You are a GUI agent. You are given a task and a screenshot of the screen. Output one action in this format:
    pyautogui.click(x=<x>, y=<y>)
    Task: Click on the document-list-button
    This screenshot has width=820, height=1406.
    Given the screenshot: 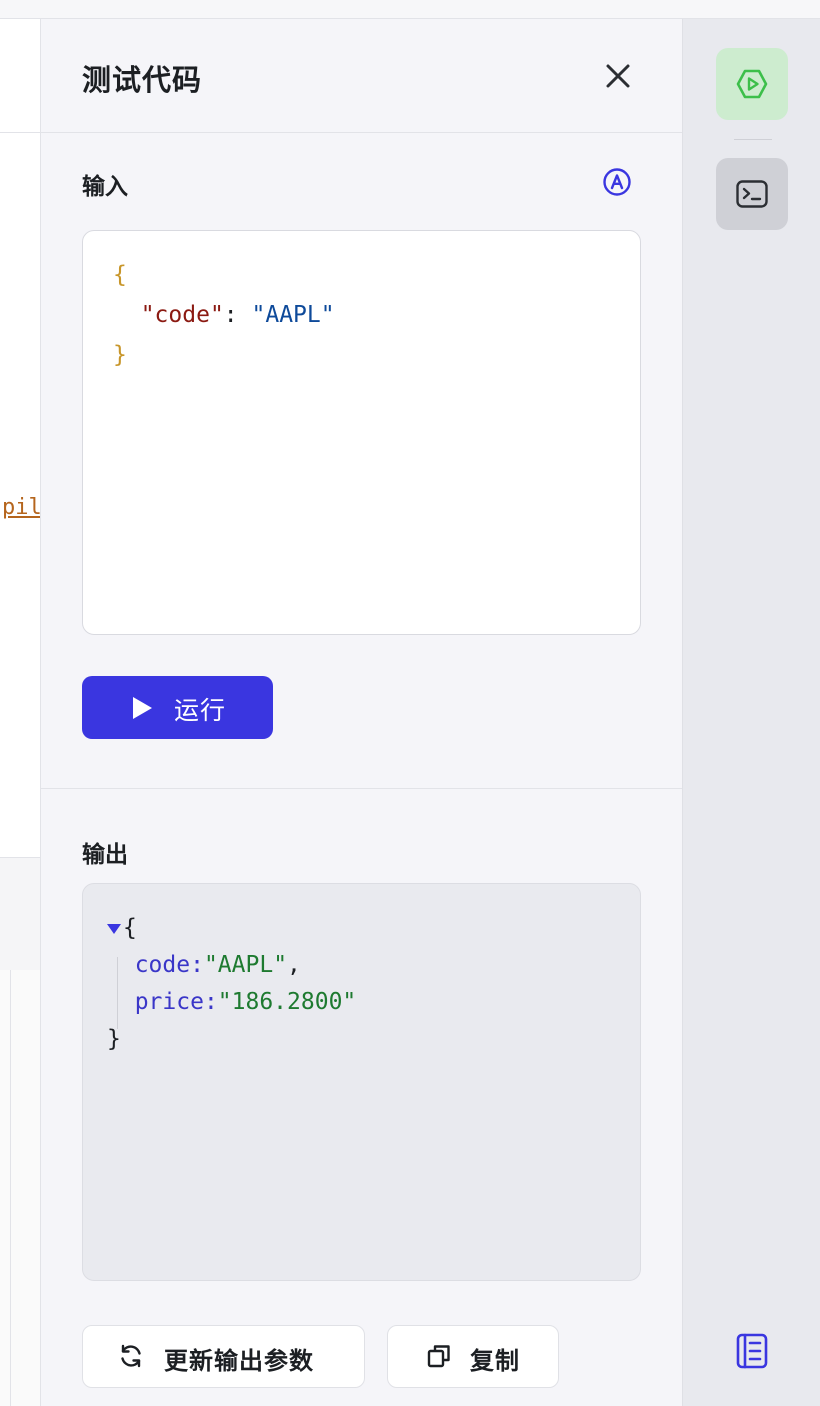 What is the action you would take?
    pyautogui.click(x=752, y=1351)
    